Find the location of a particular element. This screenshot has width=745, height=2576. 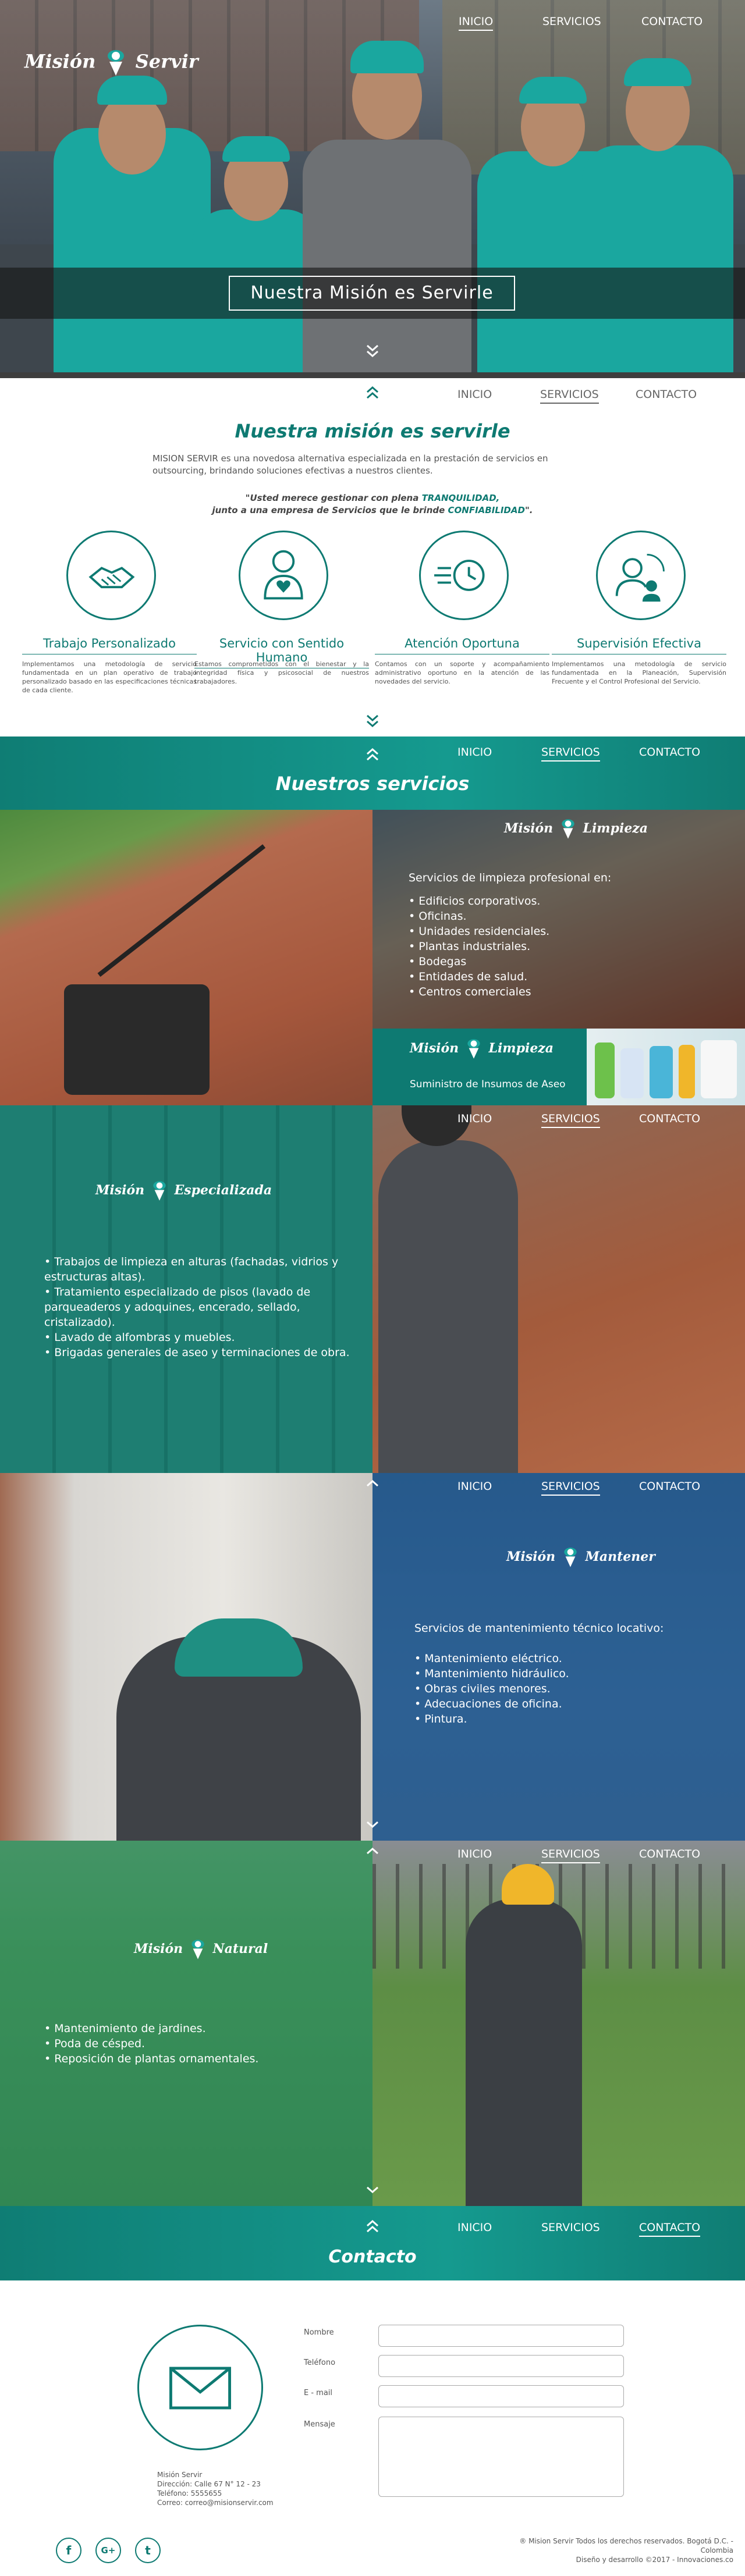

list-item: Centros comerciales is located at coordinates (554, 992).